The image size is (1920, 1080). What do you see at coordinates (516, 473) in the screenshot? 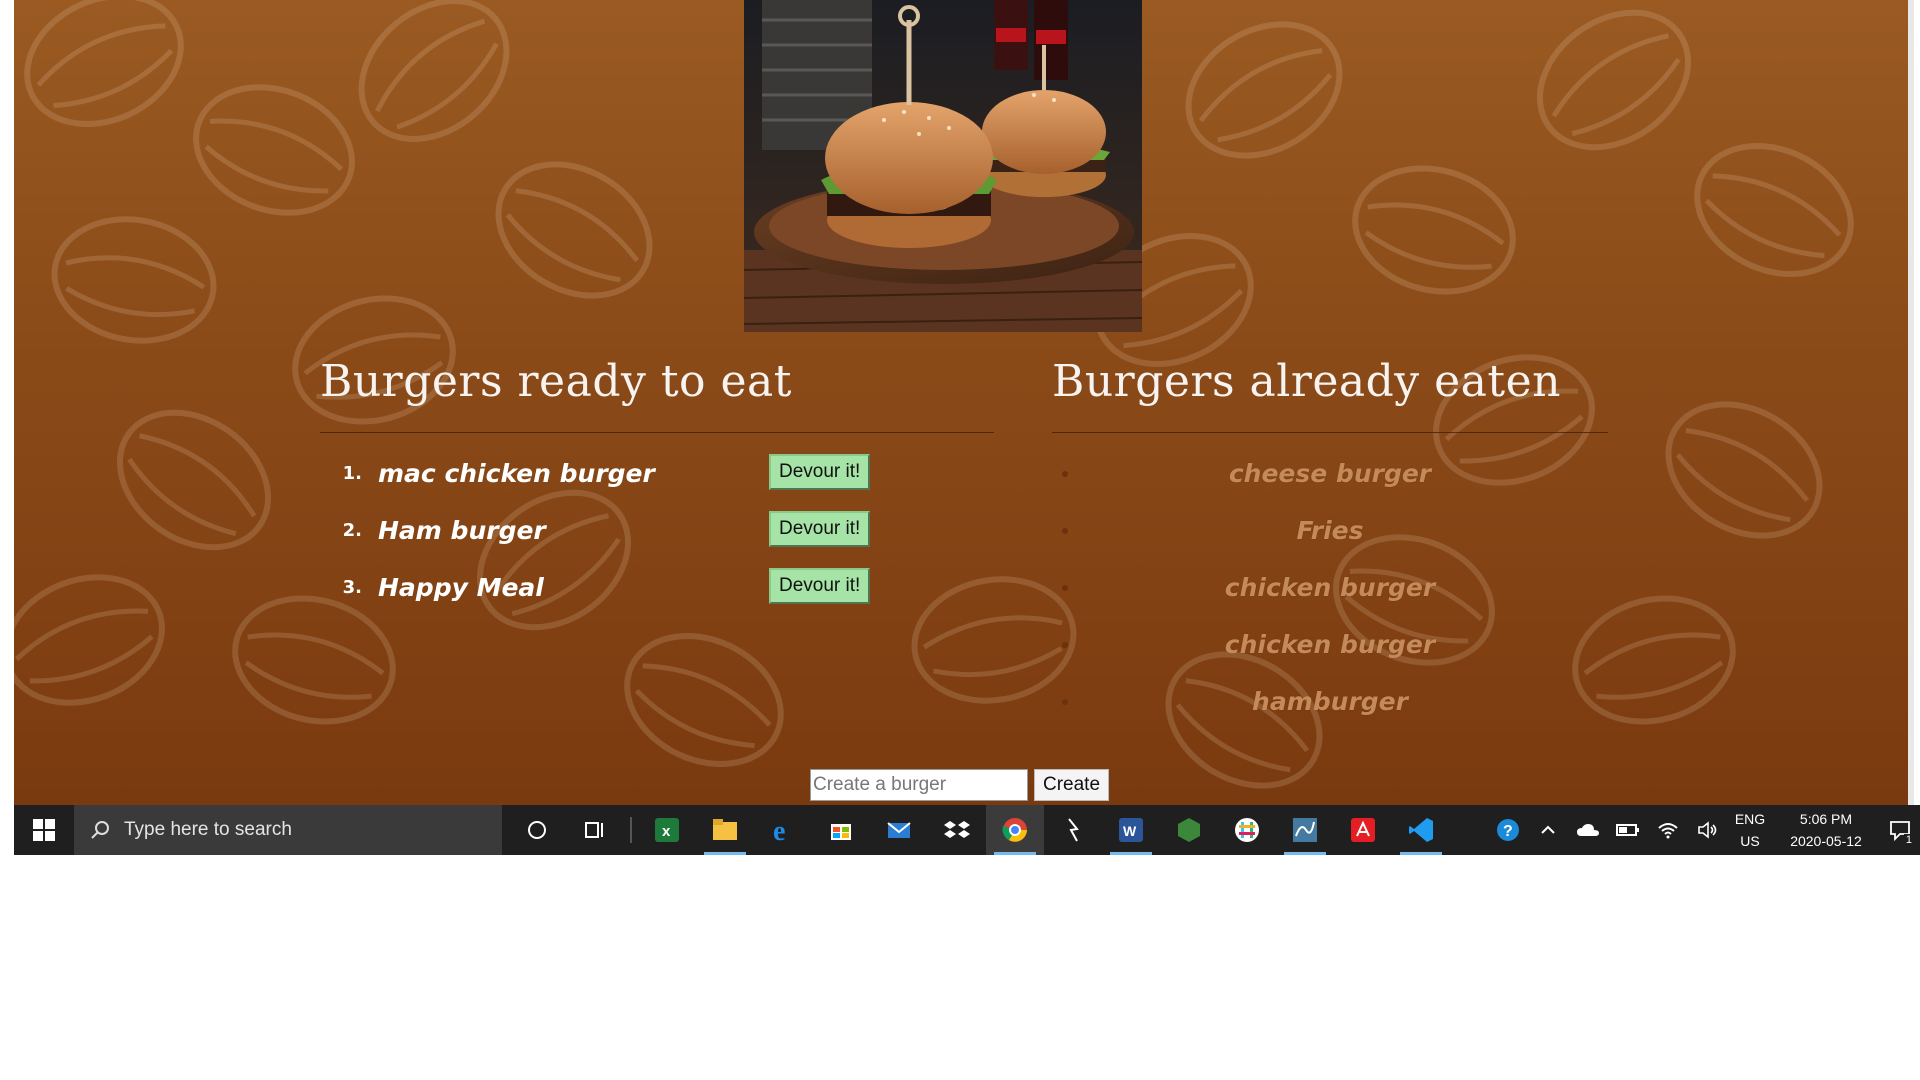
I see `burger-name: mac chicken burger` at bounding box center [516, 473].